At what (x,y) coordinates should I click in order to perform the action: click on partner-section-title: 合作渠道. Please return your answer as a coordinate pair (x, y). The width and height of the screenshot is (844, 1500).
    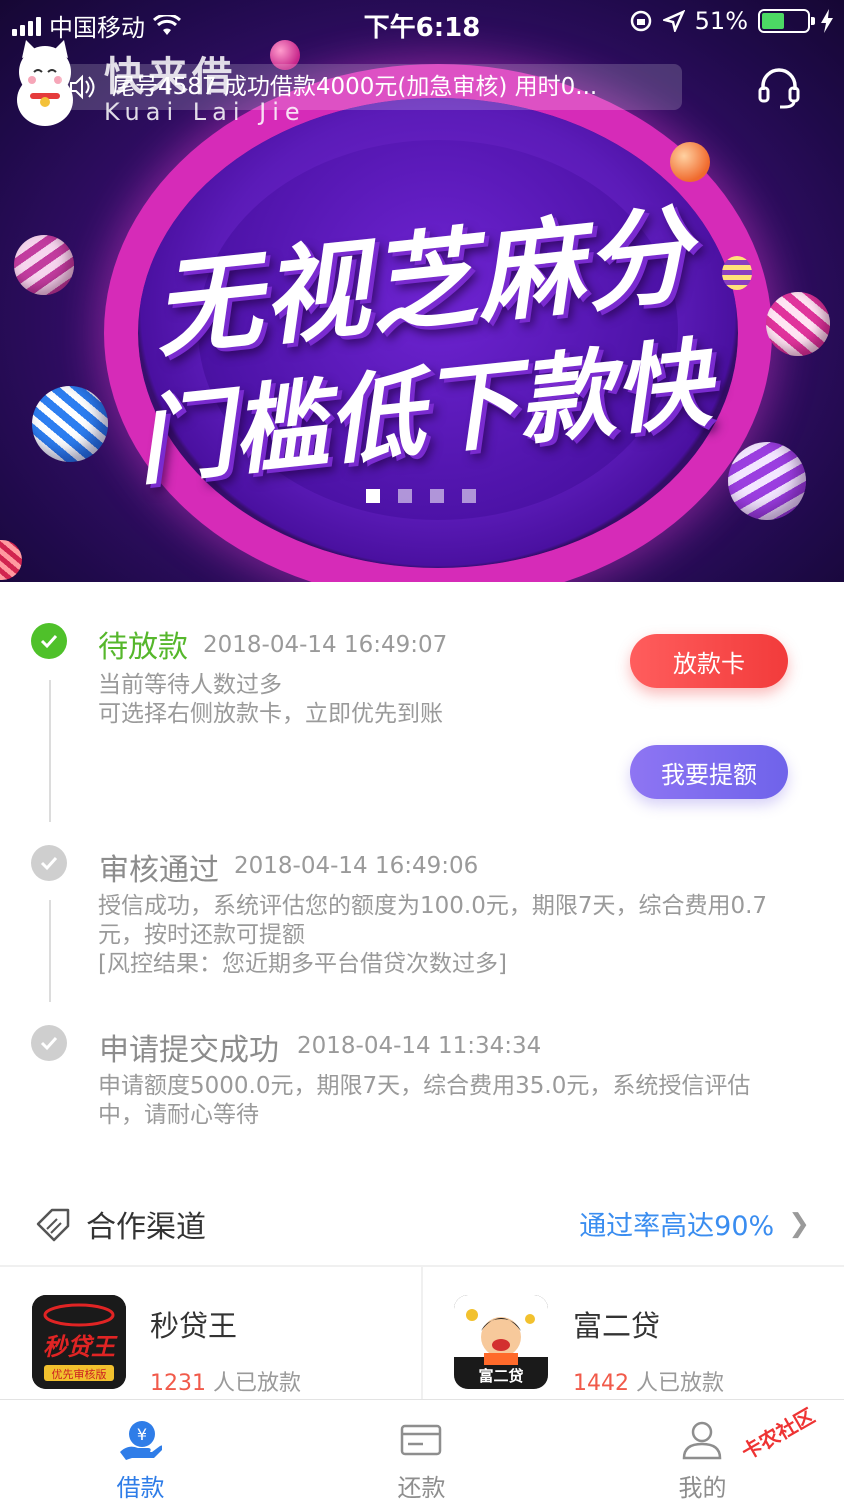
    Looking at the image, I should click on (146, 1227).